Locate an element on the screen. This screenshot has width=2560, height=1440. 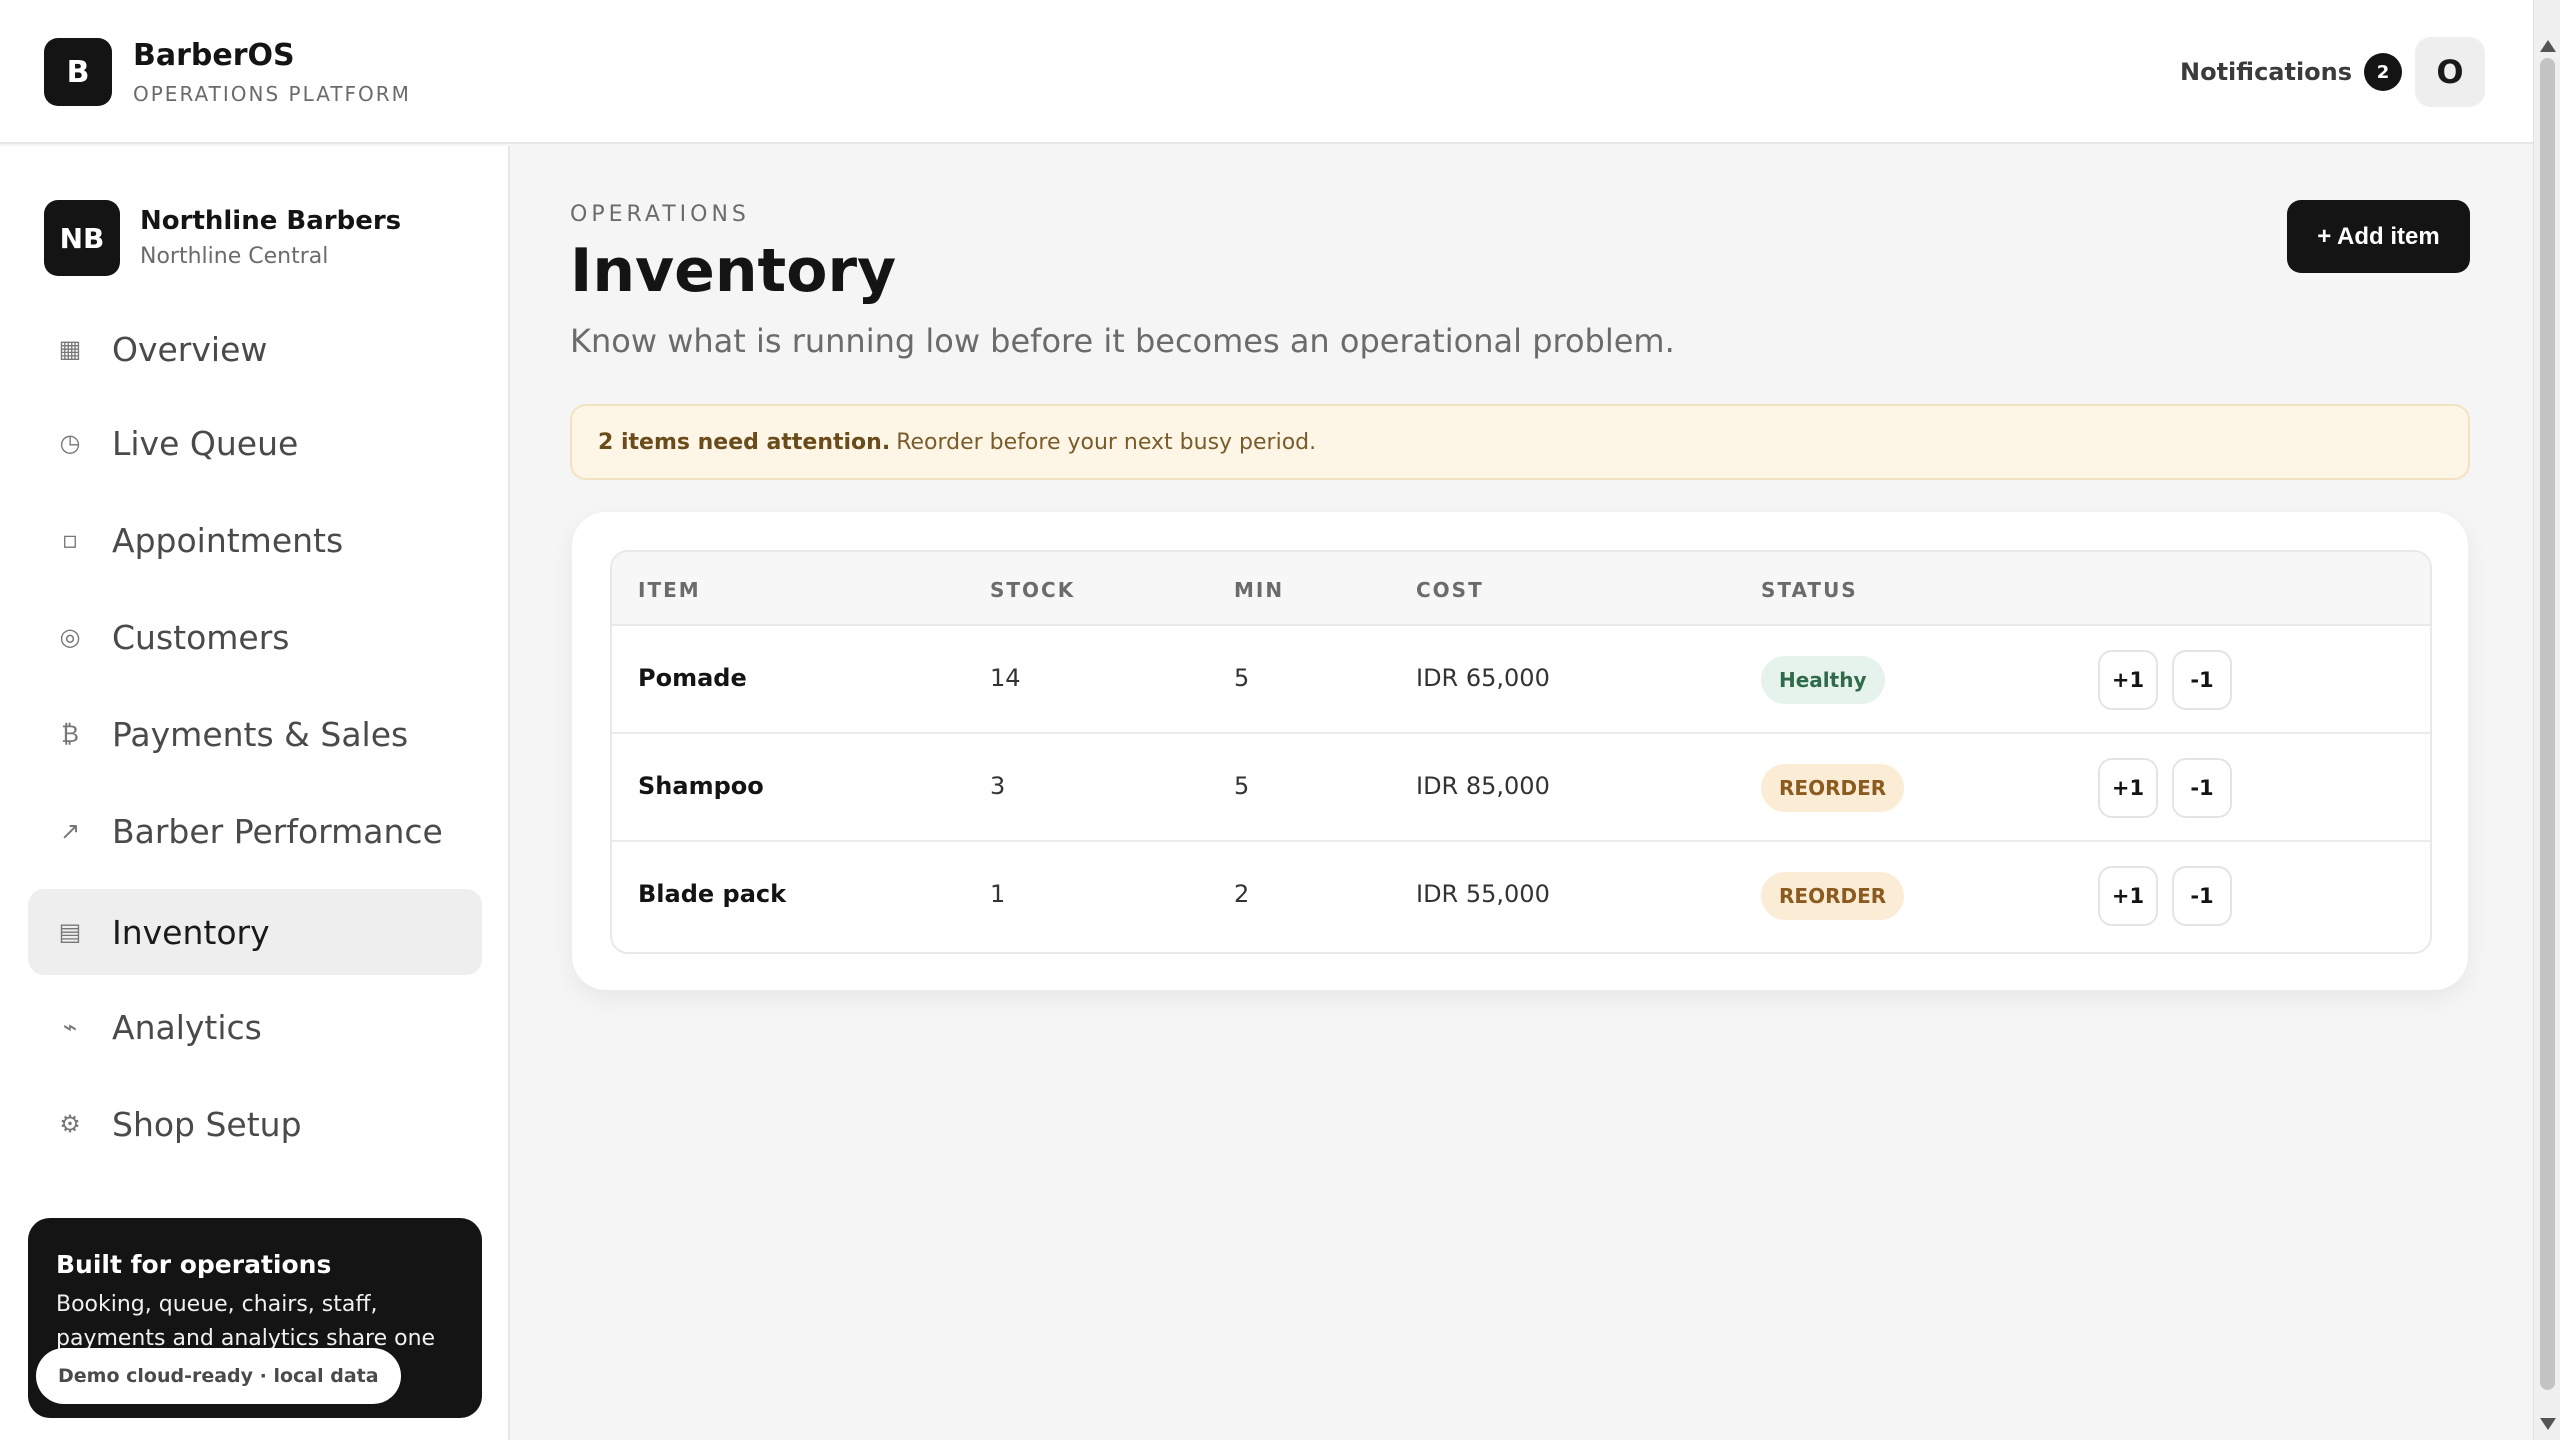
column-header-cost: COST is located at coordinates (1450, 590).